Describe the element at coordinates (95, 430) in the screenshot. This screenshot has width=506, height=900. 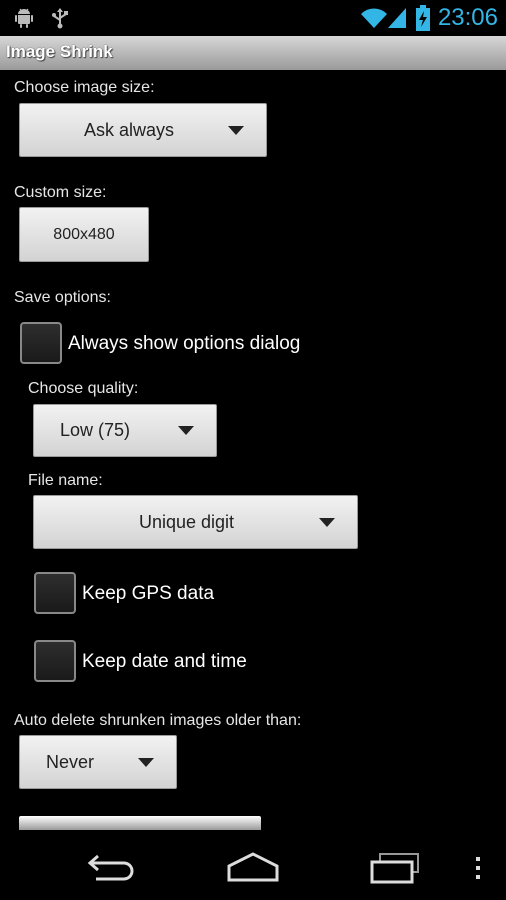
I see `quality-value: Low (75)` at that location.